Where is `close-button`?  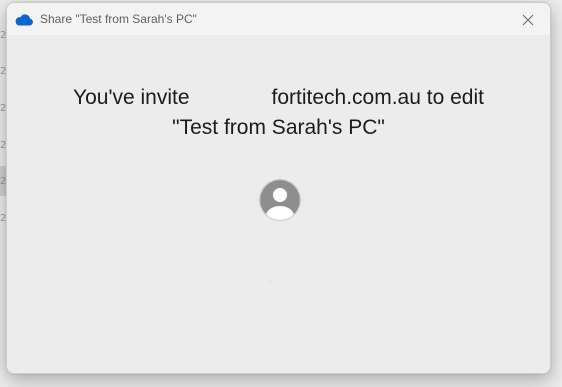
close-button is located at coordinates (528, 20).